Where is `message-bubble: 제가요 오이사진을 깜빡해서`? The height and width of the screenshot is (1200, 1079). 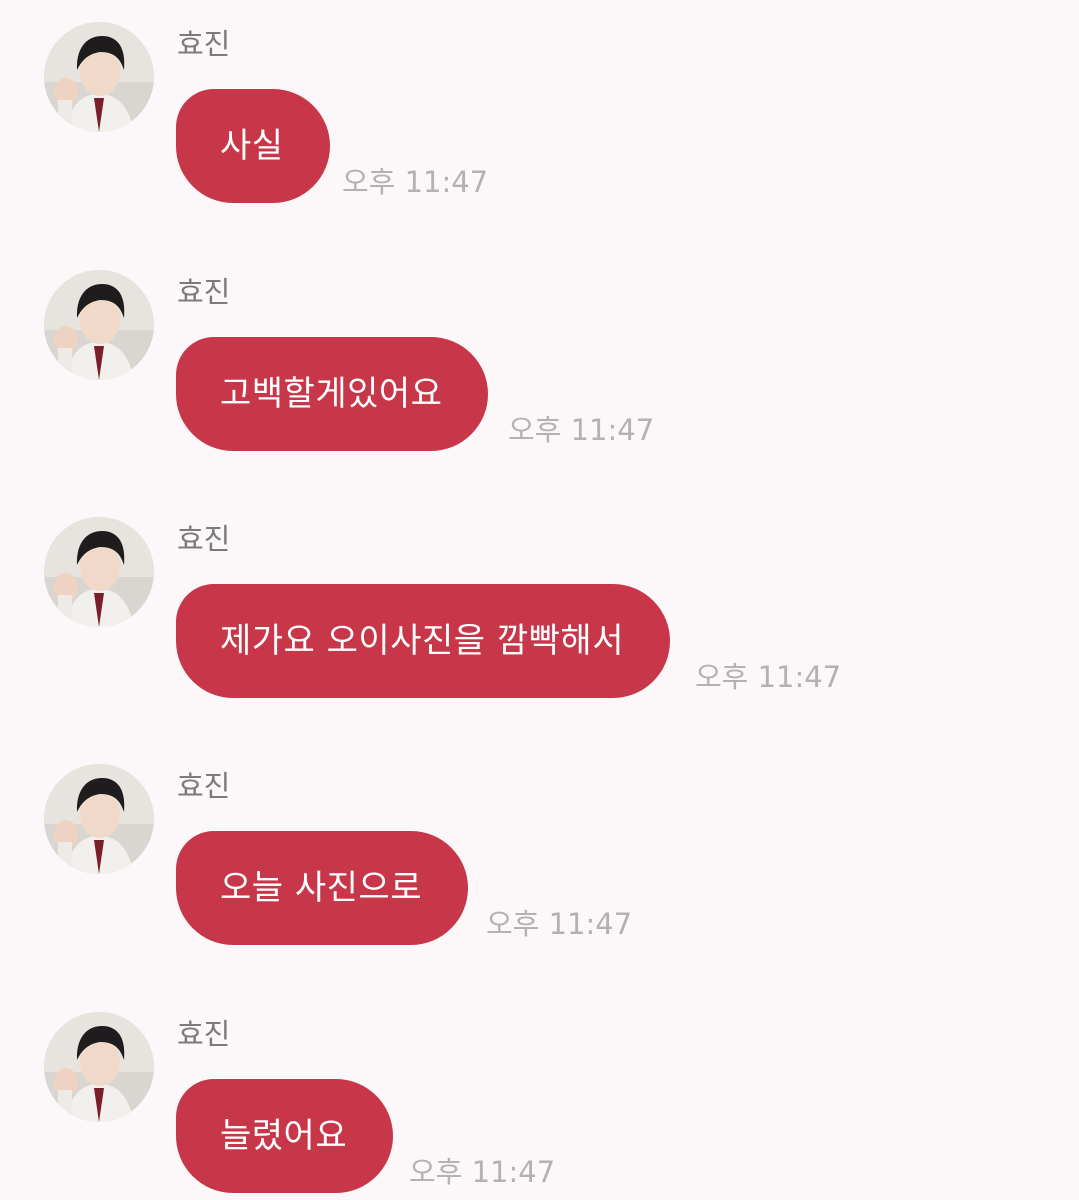
message-bubble: 제가요 오이사진을 깜빡해서 is located at coordinates (423, 641).